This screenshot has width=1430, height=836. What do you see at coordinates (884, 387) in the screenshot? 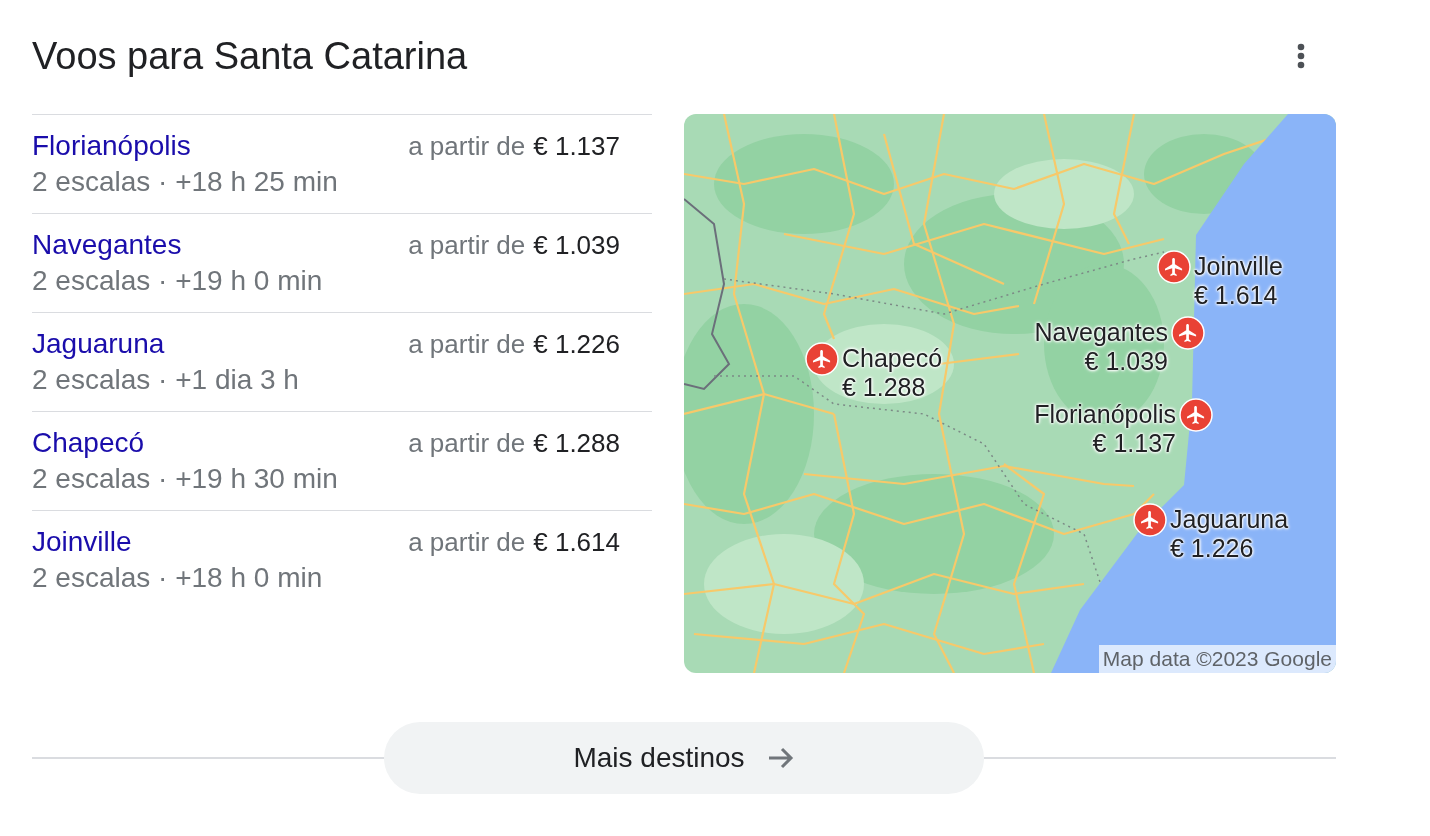
I see `place-price-label: € 1.288` at bounding box center [884, 387].